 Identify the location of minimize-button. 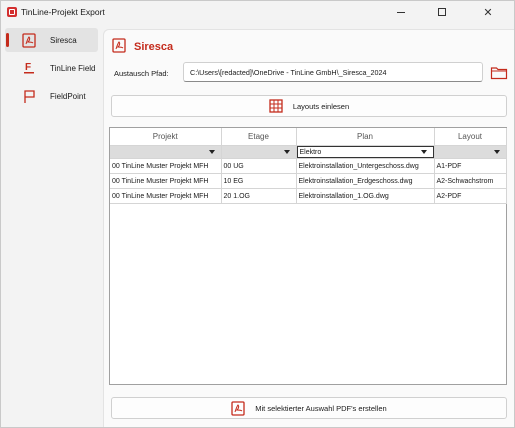
(401, 12).